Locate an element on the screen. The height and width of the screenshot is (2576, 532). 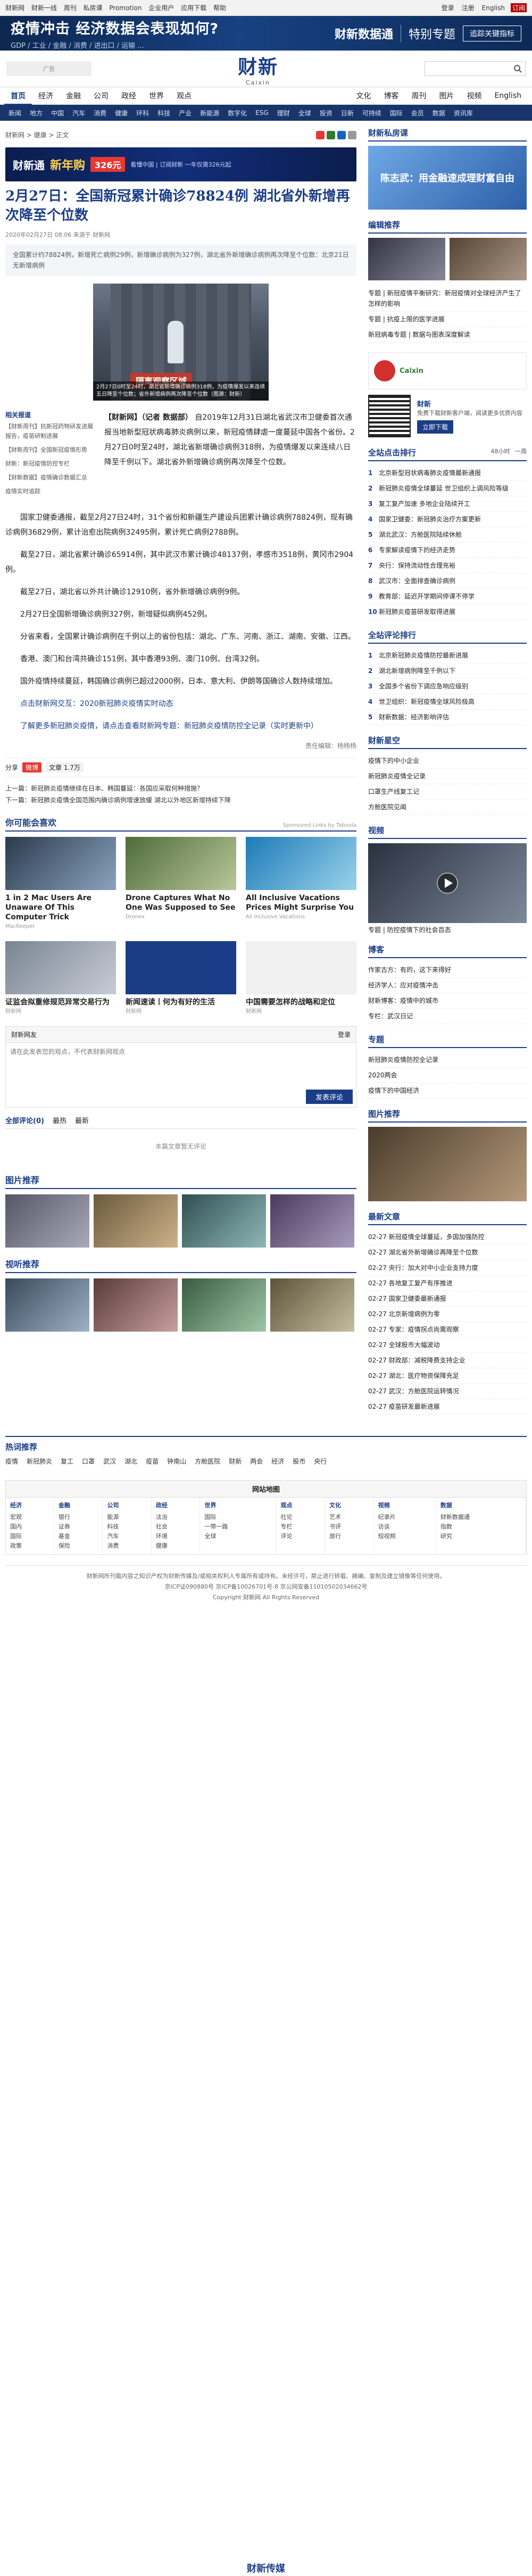
latest-item: 02-27 财政部：减税降费支持企业 is located at coordinates (447, 1360).